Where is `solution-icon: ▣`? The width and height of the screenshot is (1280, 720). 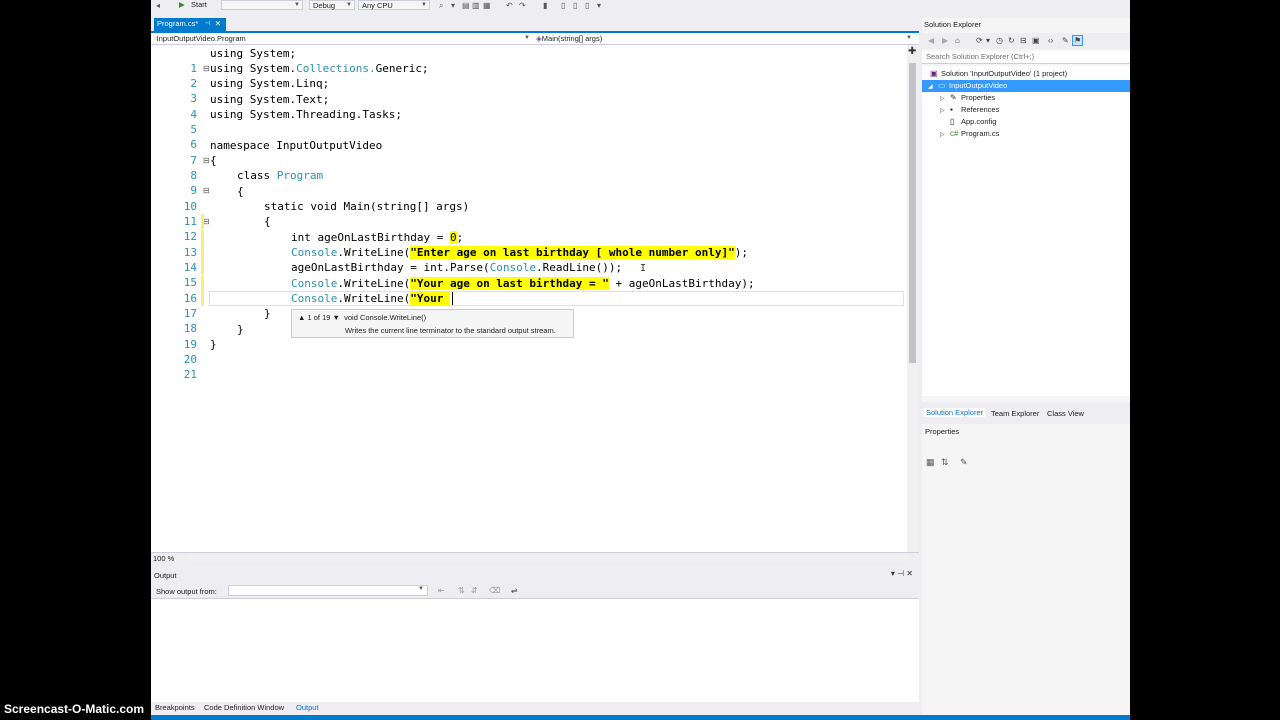 solution-icon: ▣ is located at coordinates (934, 73).